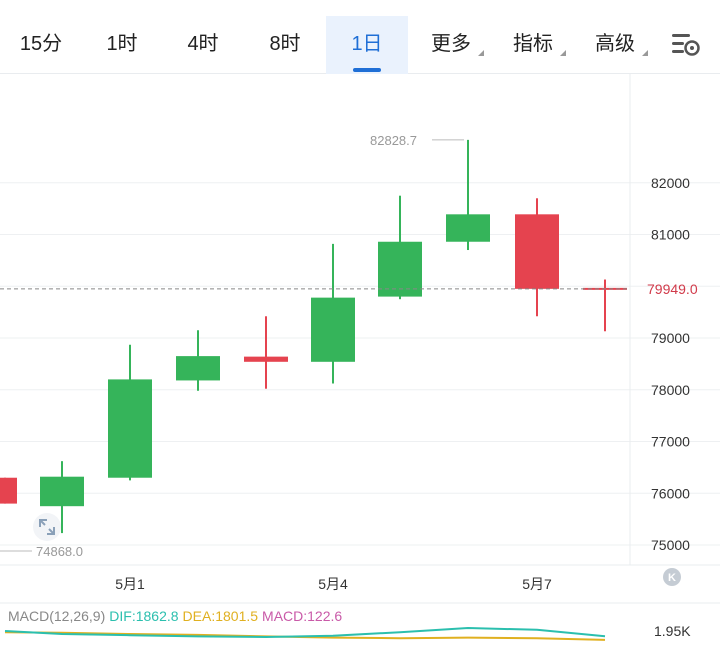 The height and width of the screenshot is (670, 720). I want to click on tab-2: 1时, so click(122, 45).